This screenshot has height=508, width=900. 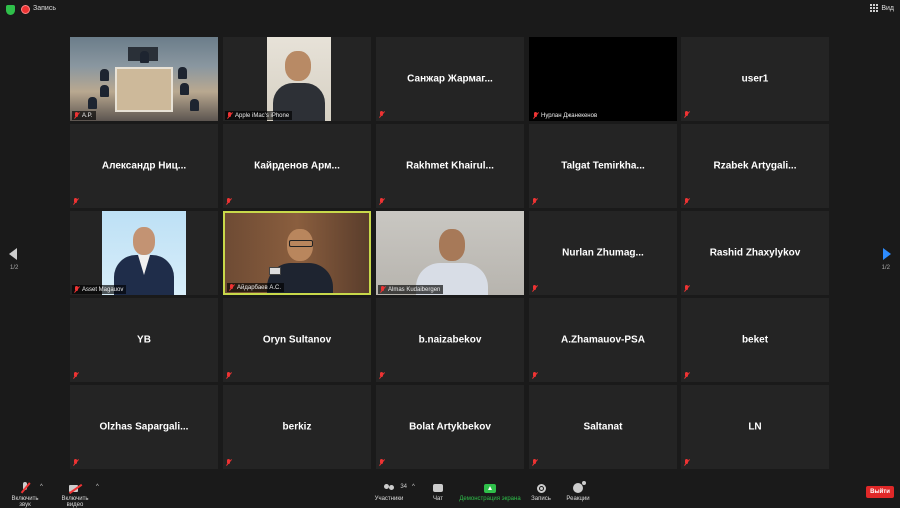 What do you see at coordinates (389, 499) in the screenshot?
I see `participants-label: Участники` at bounding box center [389, 499].